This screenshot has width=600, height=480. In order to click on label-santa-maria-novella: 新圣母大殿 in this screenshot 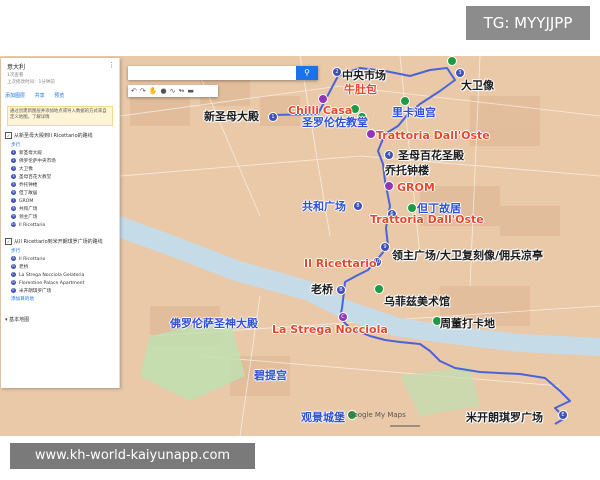, I will do `click(231, 116)`.